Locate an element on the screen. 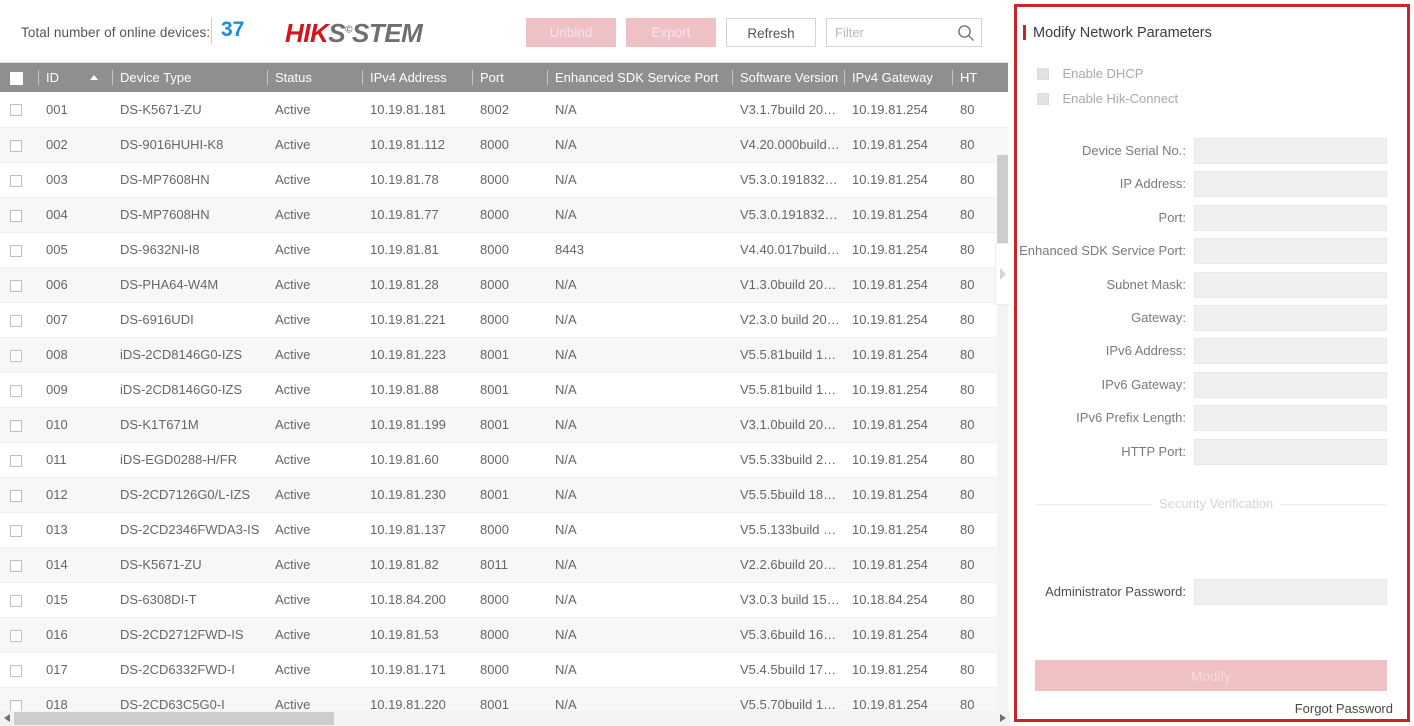  input-ipv6-prefix-length is located at coordinates (1290, 418).